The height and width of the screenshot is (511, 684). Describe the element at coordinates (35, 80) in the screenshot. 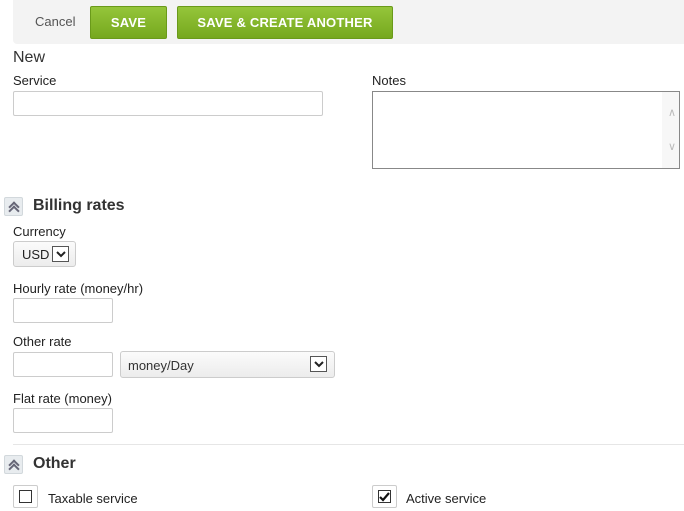

I see `service-label: Service` at that location.